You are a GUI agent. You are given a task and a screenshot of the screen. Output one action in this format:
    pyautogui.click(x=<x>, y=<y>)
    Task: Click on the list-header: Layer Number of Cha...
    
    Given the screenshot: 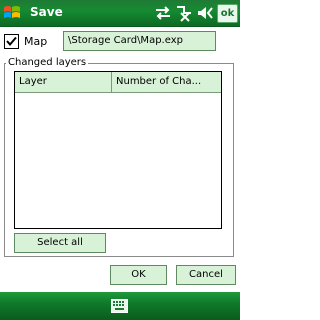 What is the action you would take?
    pyautogui.click(x=118, y=82)
    